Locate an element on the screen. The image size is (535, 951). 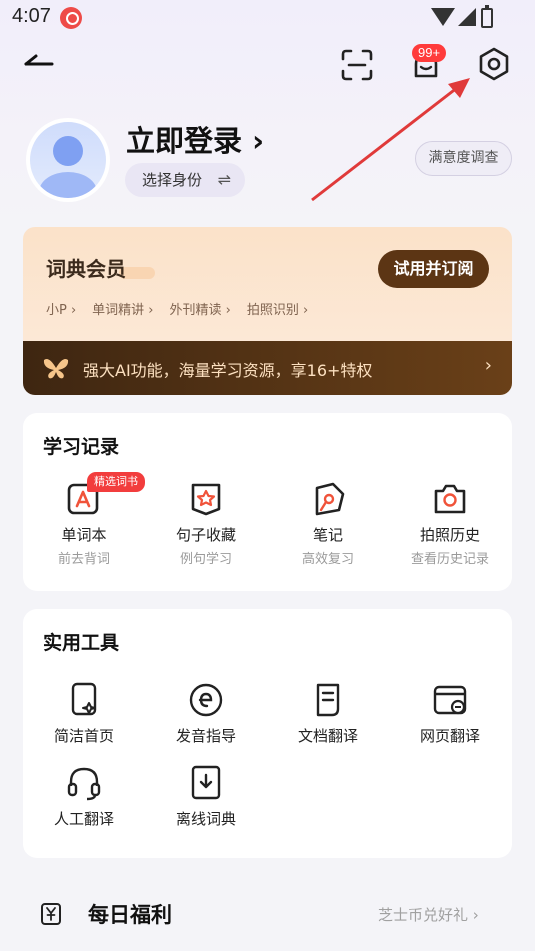
document-translate-label: 文档翻译 is located at coordinates (327, 736).